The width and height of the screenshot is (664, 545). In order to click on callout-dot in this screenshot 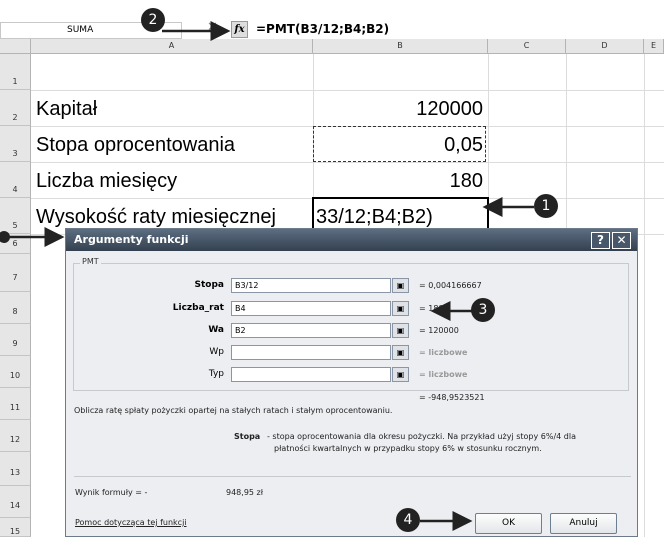, I will do `click(5, 237)`.